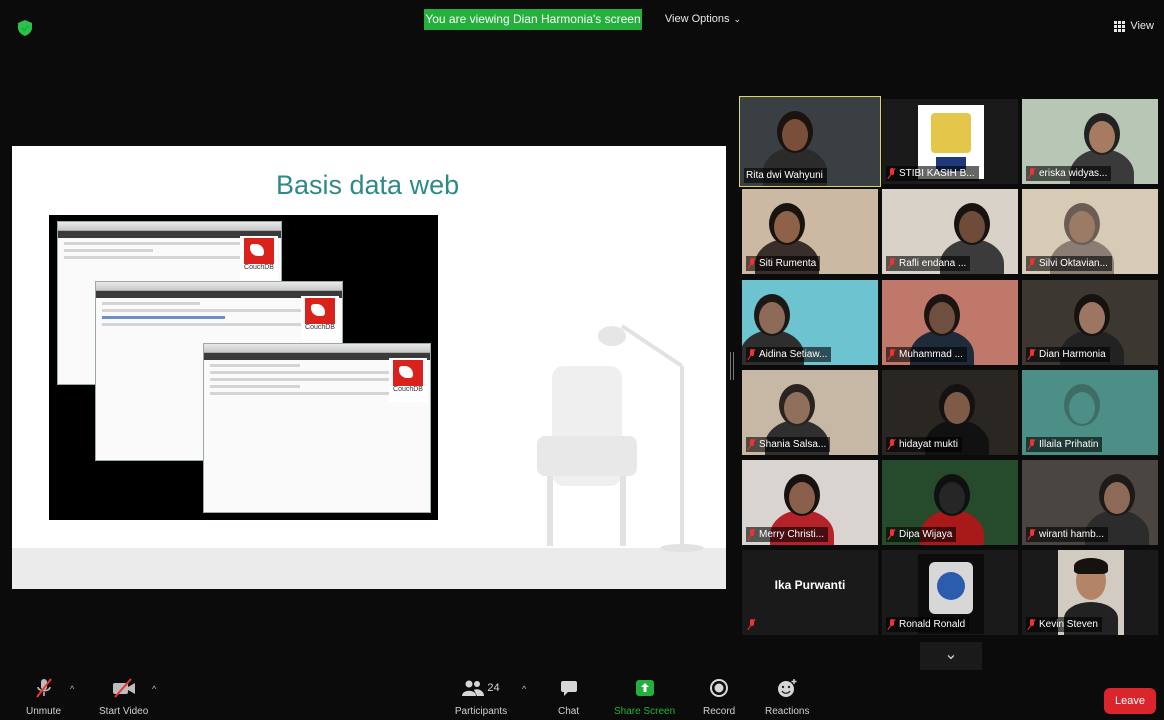 The height and width of the screenshot is (720, 1164). What do you see at coordinates (787, 711) in the screenshot?
I see `reactions-label: Reactions` at bounding box center [787, 711].